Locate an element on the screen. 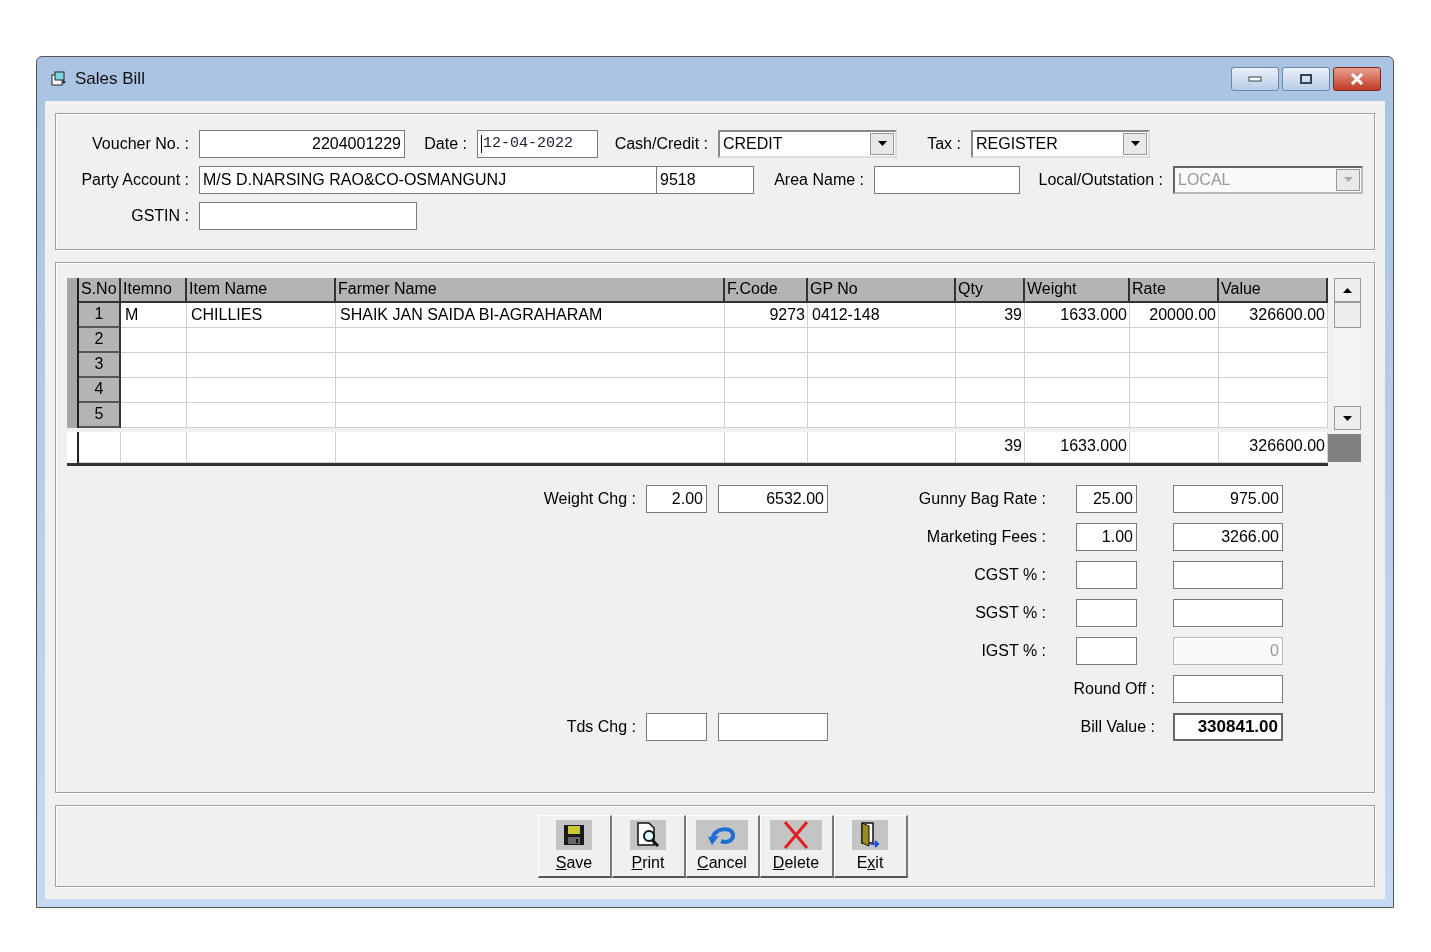 The width and height of the screenshot is (1431, 952). amount-field: 6532.00 is located at coordinates (773, 499).